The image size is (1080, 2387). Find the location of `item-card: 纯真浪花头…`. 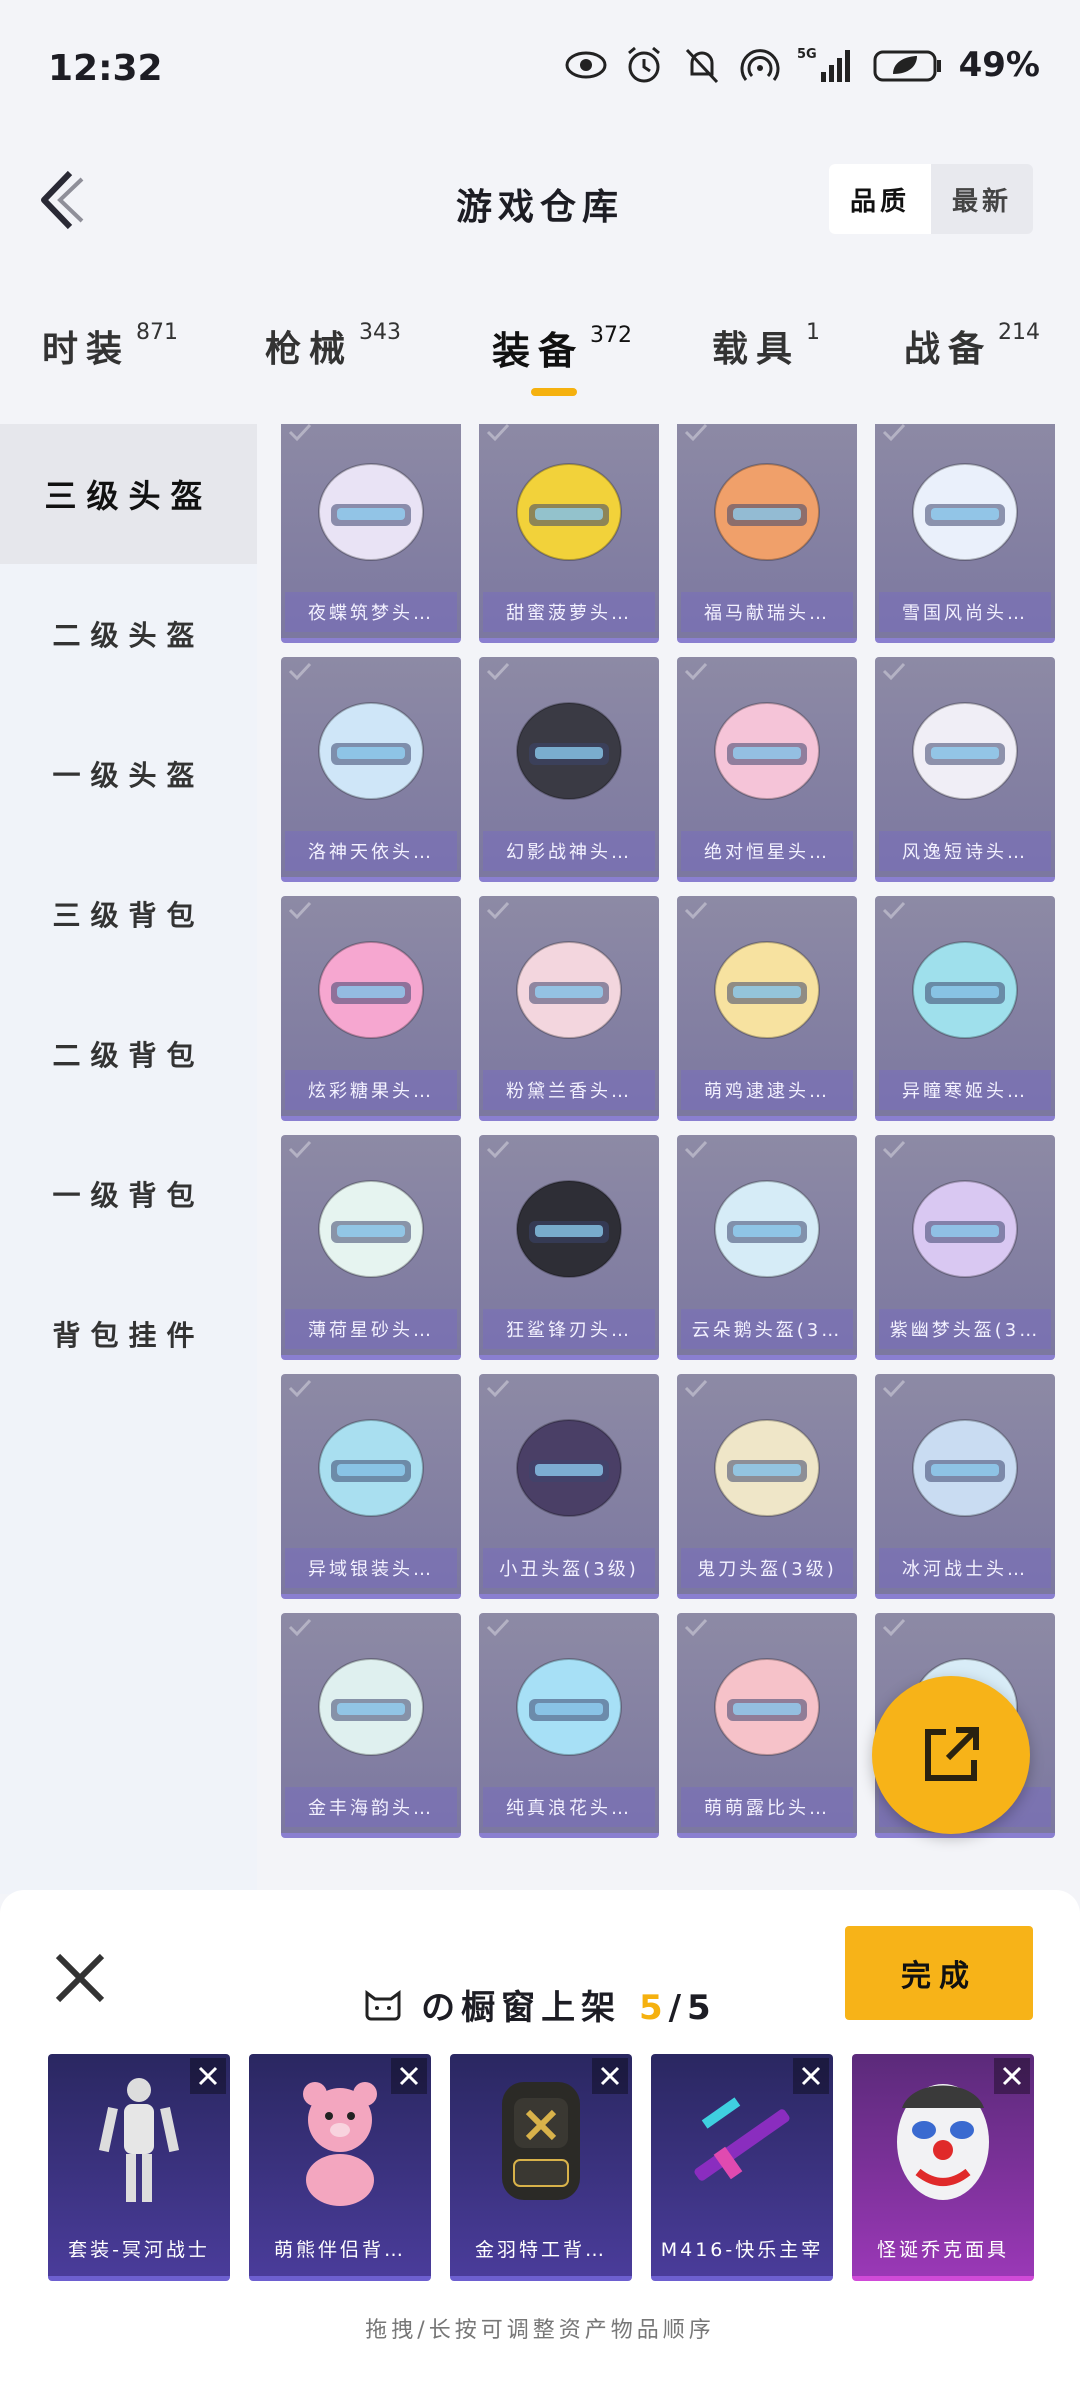

item-card: 纯真浪花头… is located at coordinates (569, 1725).